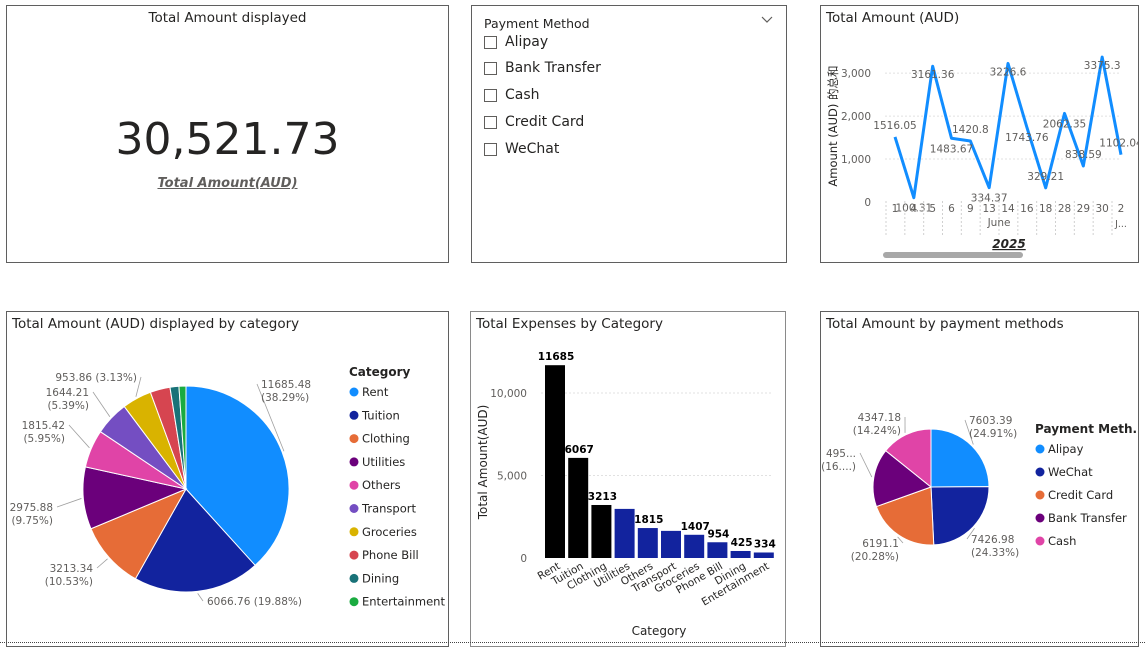 The height and width of the screenshot is (652, 1145). Describe the element at coordinates (1045, 209) in the screenshot. I see `x-tick-label: 18` at that location.